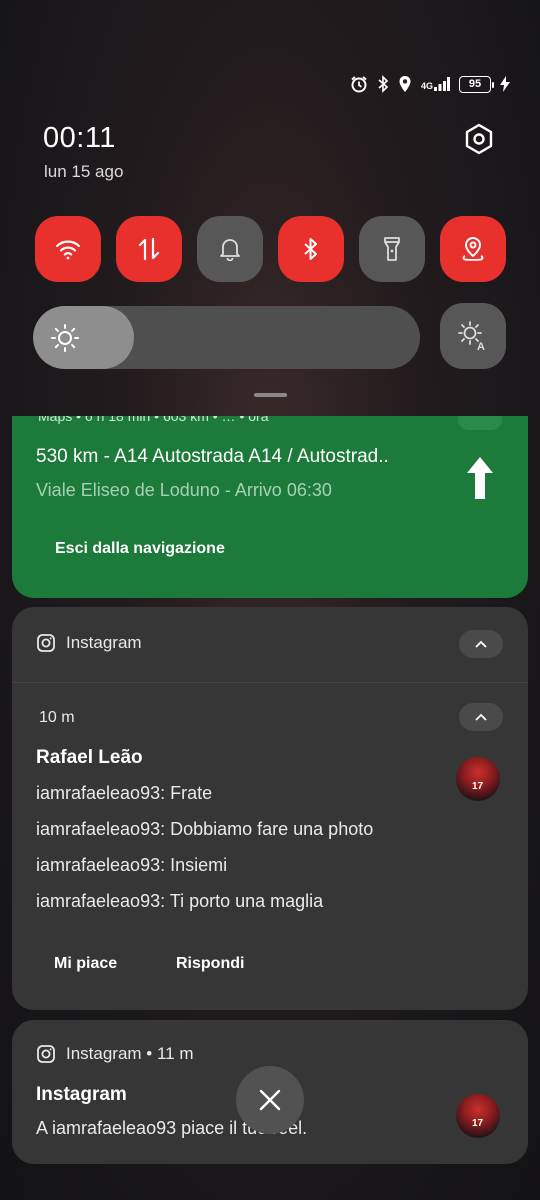 The height and width of the screenshot is (1200, 540). Describe the element at coordinates (210, 964) in the screenshot. I see `reply-button: Rispondi` at that location.